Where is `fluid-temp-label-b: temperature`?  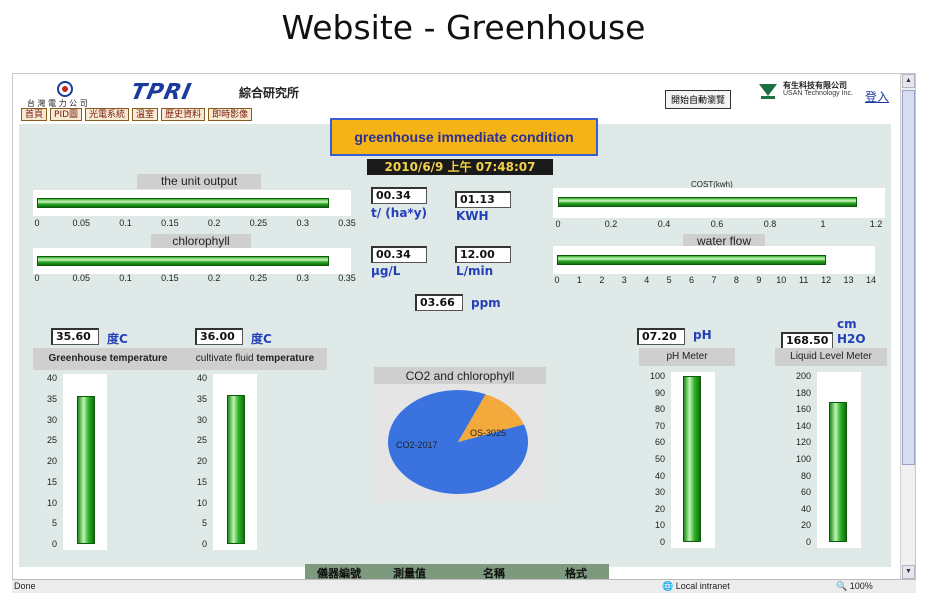 fluid-temp-label-b: temperature is located at coordinates (285, 358).